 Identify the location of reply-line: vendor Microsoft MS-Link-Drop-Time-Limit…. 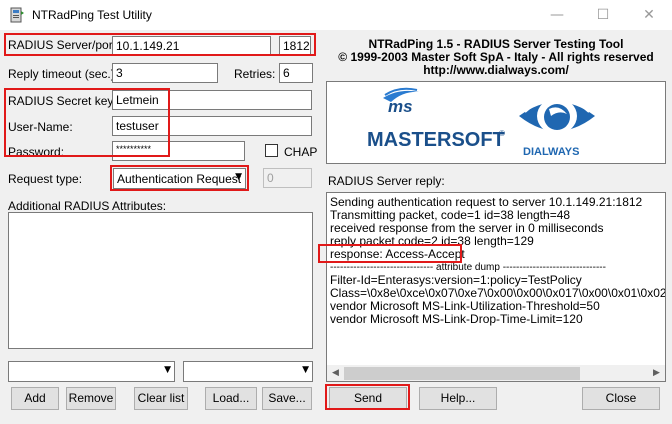
(456, 319).